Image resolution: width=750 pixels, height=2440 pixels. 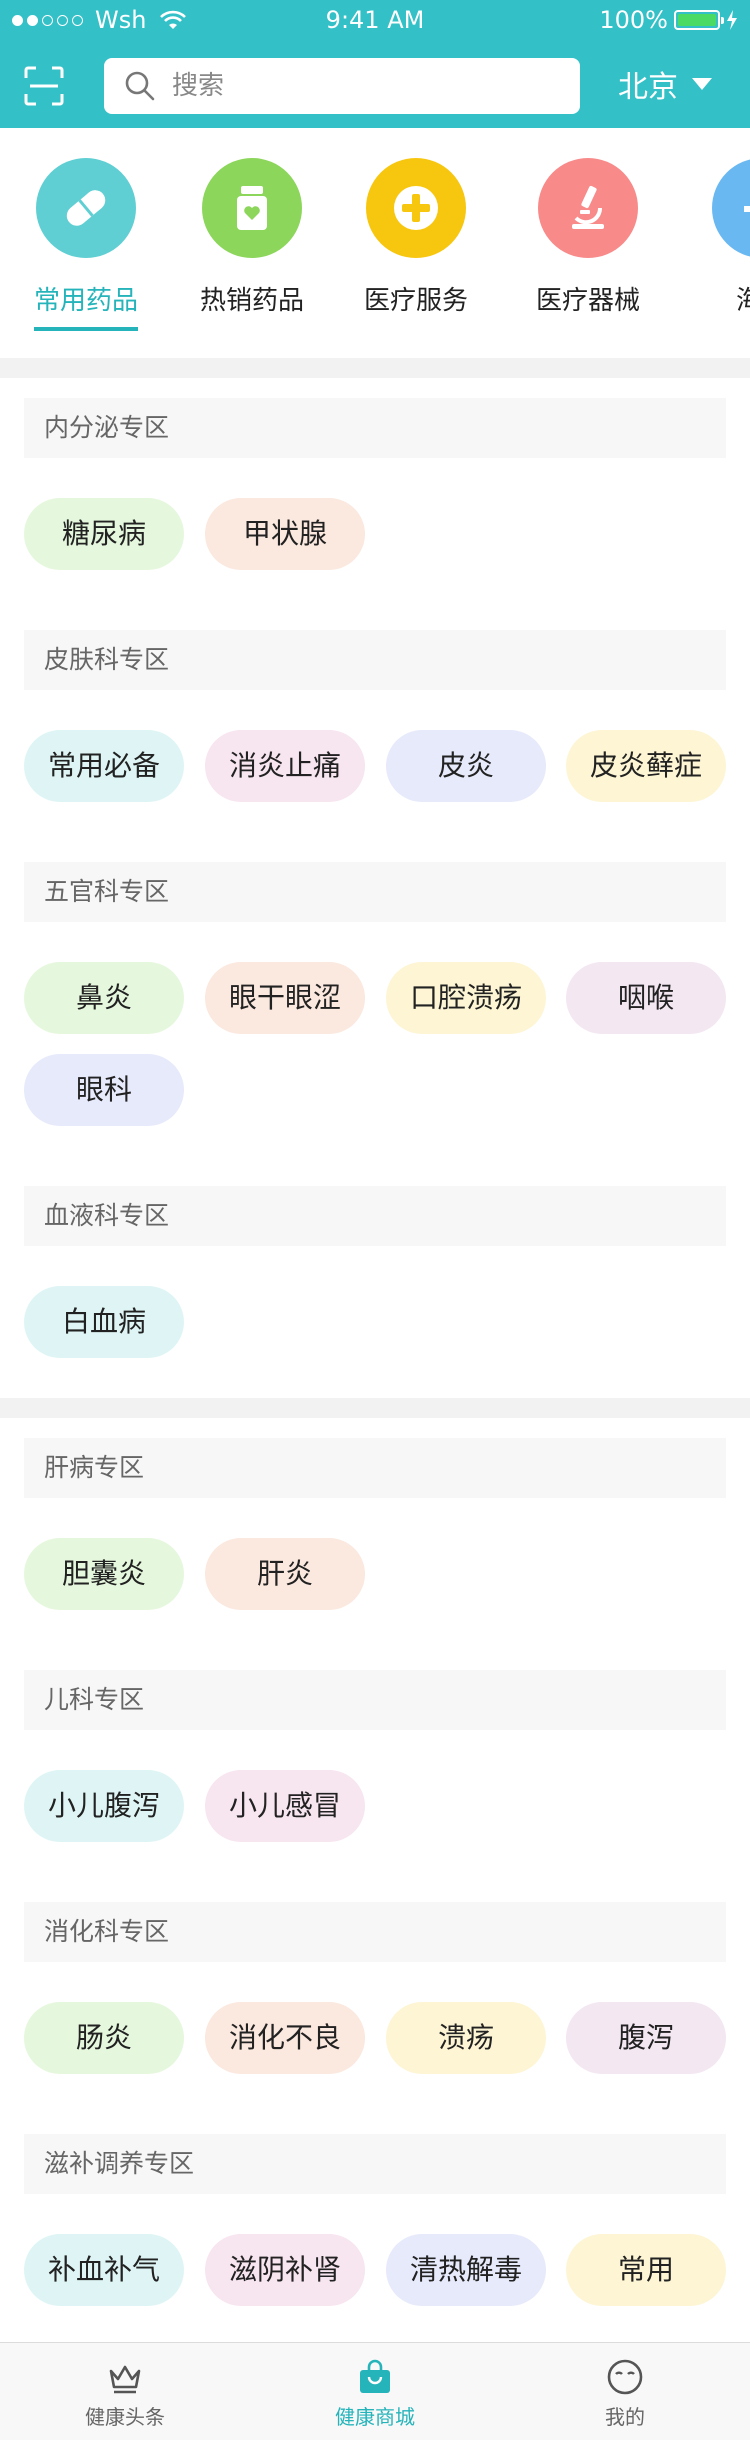 I want to click on category-label: 常用药品, so click(x=85, y=301).